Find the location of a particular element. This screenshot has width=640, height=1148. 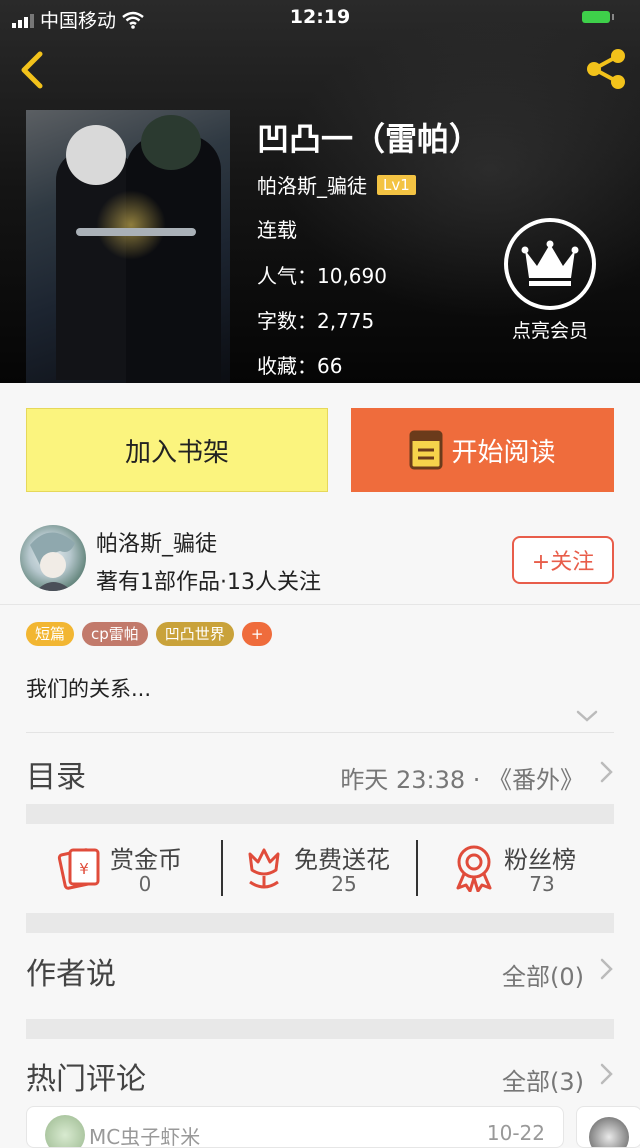

start-reading-button: 开始阅读 is located at coordinates (482, 450).